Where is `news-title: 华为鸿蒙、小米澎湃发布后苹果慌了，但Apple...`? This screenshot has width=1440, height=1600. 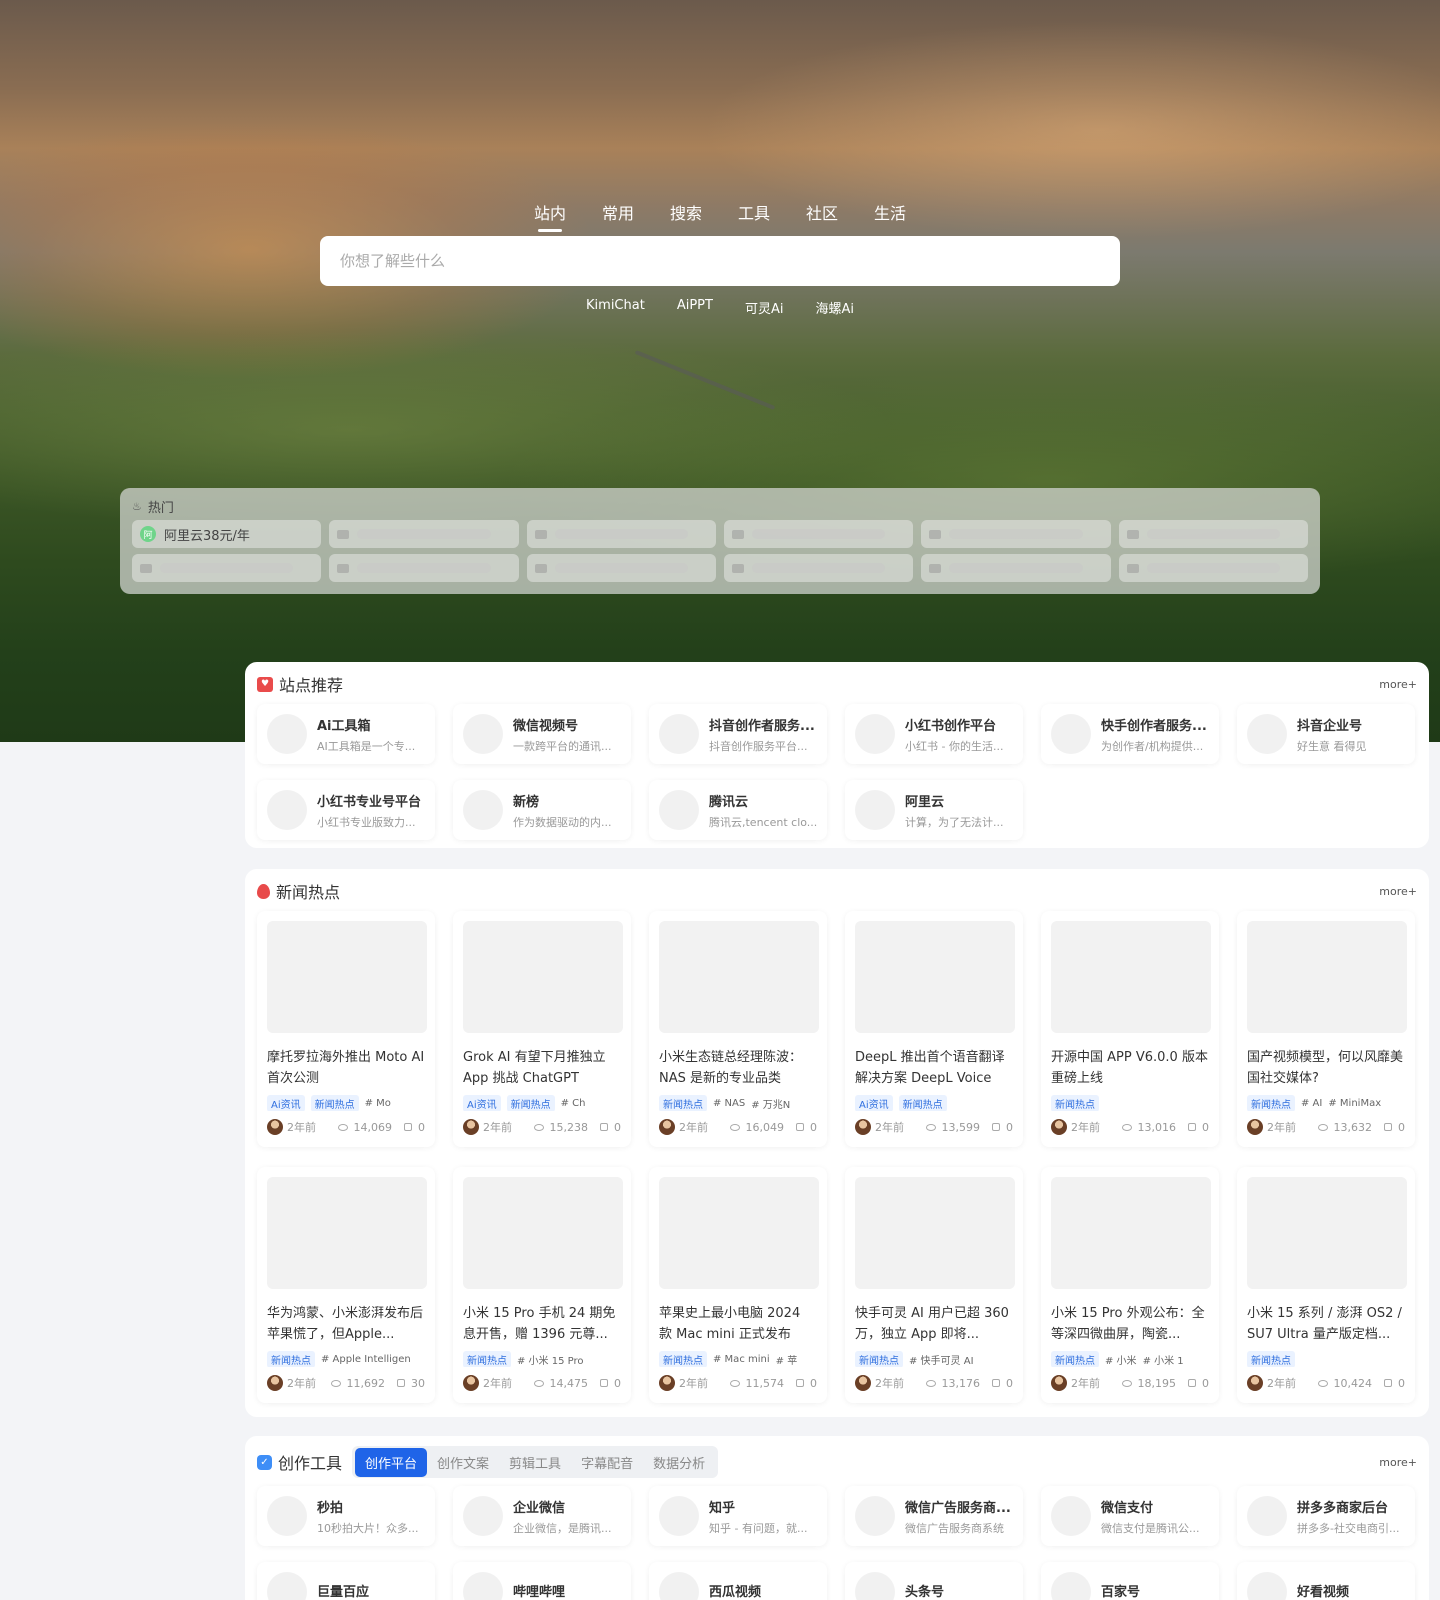
news-title: 华为鸿蒙、小米澎湃发布后苹果慌了，但Apple... is located at coordinates (346, 1324).